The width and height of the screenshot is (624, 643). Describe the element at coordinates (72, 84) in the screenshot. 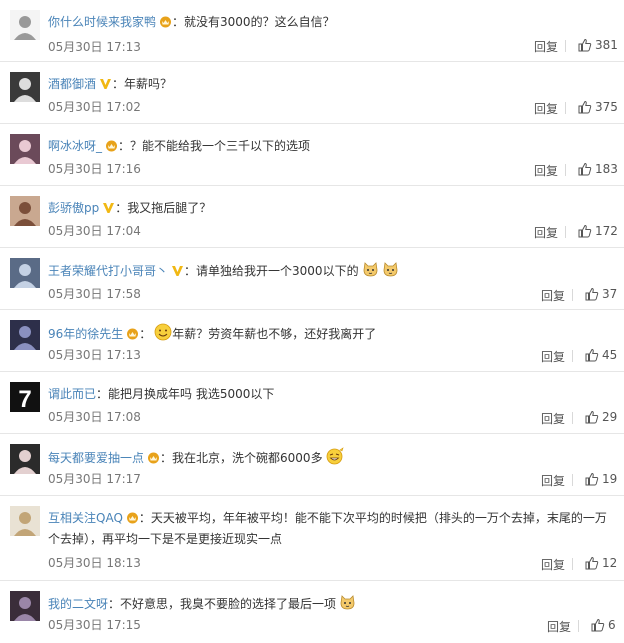

I see `username-link: 酒都御酒` at that location.